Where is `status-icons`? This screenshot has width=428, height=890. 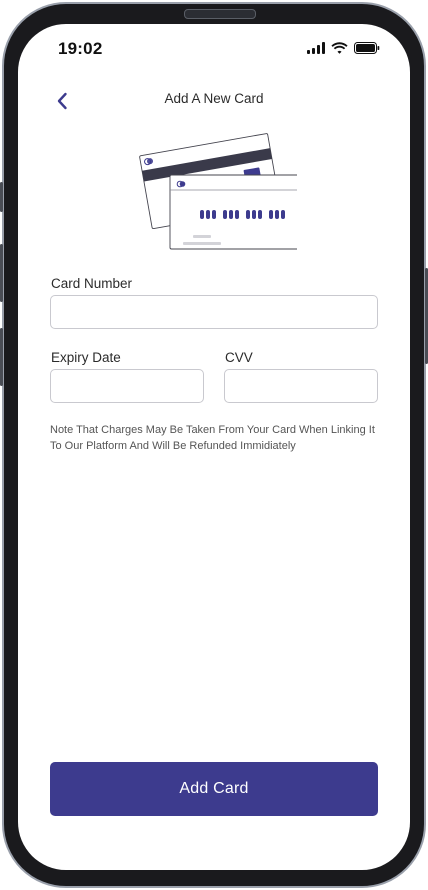 status-icons is located at coordinates (343, 48).